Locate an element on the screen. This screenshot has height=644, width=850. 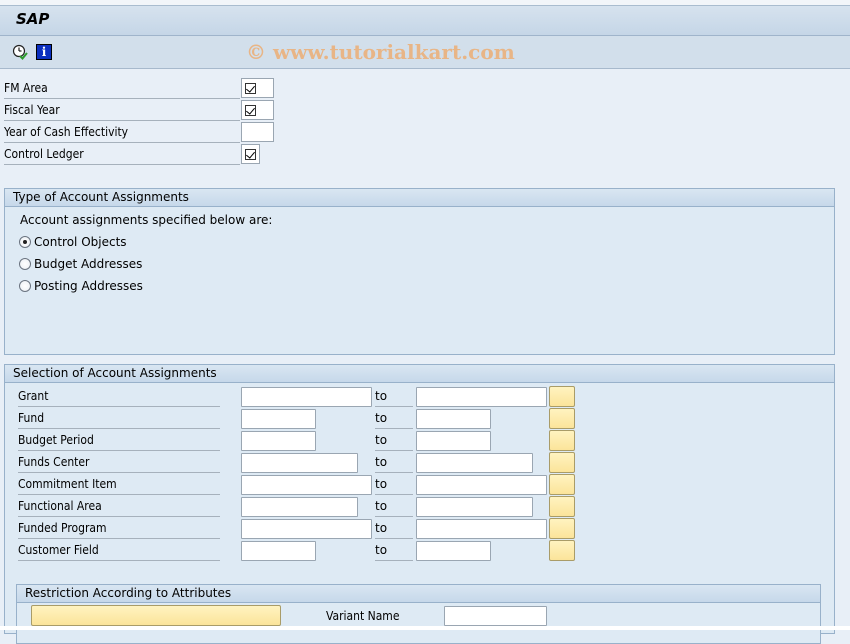
radio-posting-addresses: Posting Addresses is located at coordinates (81, 286).